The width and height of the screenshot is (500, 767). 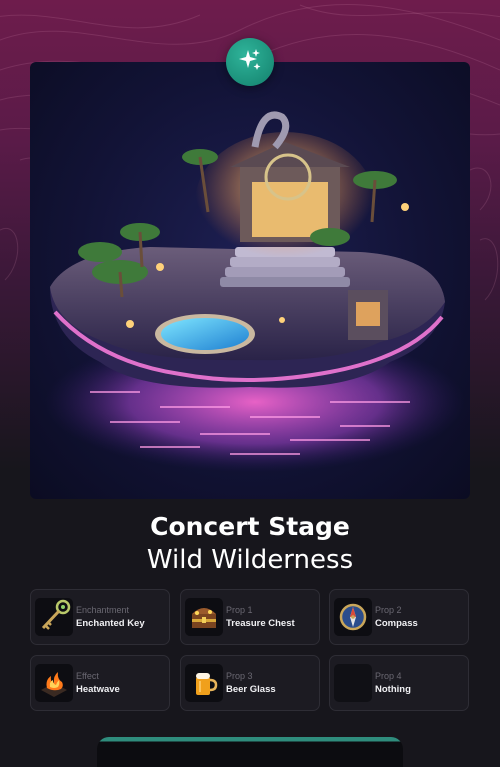 I want to click on slot-prop-2: Prop 2 Compass, so click(x=399, y=617).